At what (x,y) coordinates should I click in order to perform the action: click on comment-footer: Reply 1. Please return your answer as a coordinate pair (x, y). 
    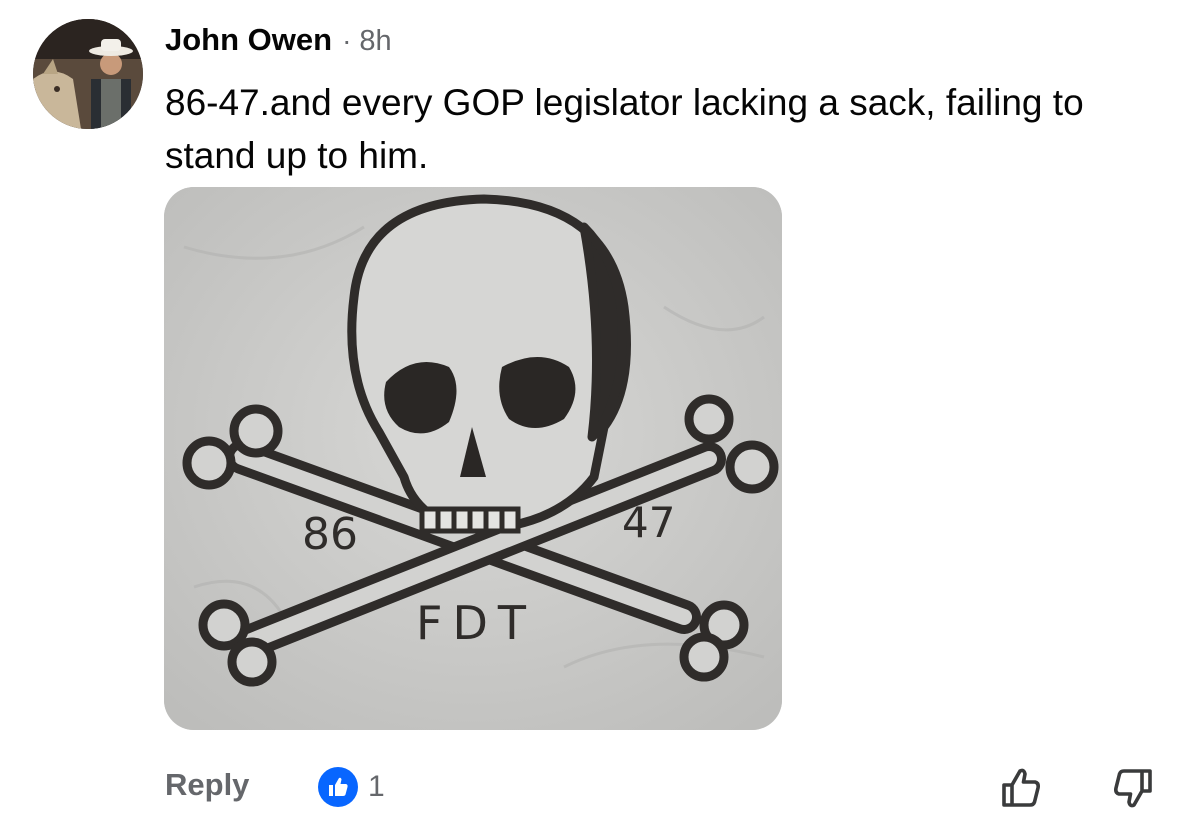
    Looking at the image, I should click on (600, 787).